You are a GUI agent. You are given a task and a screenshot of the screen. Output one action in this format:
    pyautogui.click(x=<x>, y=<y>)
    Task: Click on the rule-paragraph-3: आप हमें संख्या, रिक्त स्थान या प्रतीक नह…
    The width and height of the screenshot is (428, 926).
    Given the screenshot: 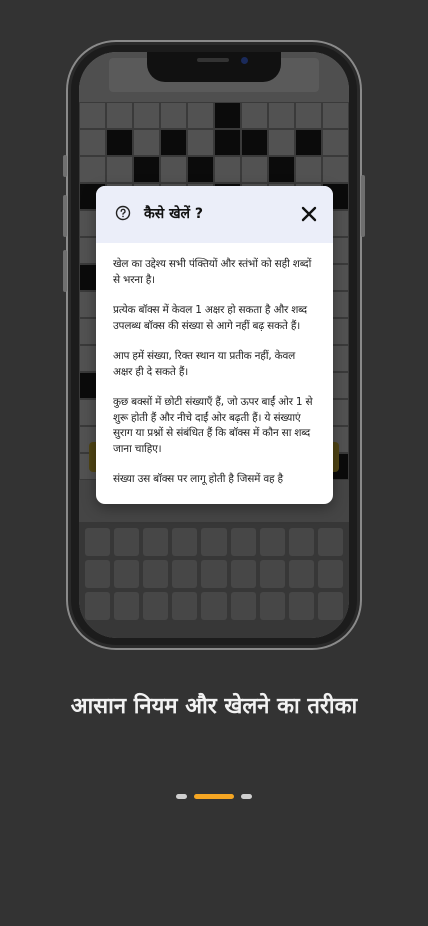 What is the action you would take?
    pyautogui.click(x=204, y=364)
    